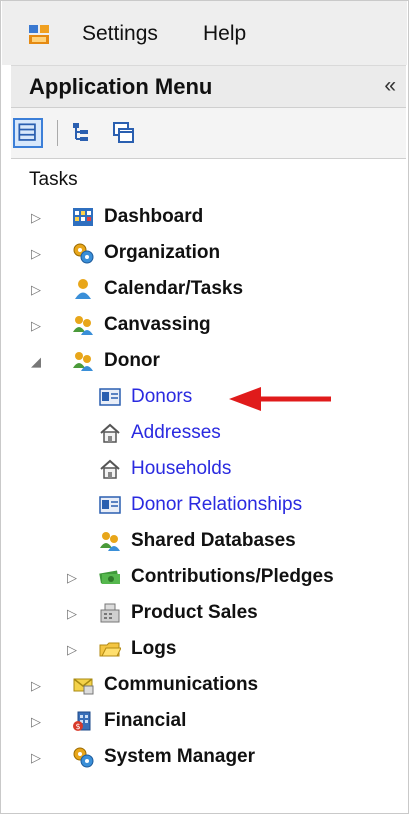 Image resolution: width=409 pixels, height=814 pixels. What do you see at coordinates (110, 613) in the screenshot?
I see `register-icon` at bounding box center [110, 613].